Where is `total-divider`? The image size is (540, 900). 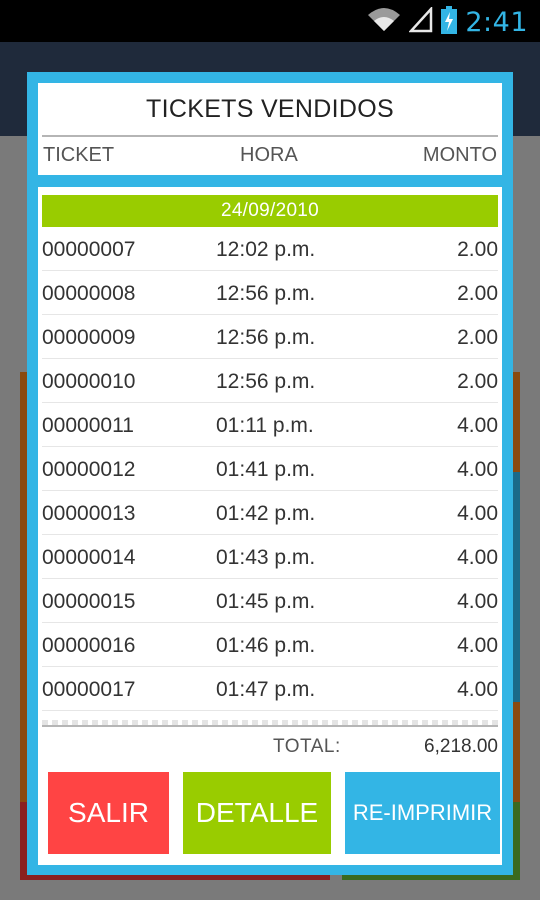
total-divider is located at coordinates (270, 726).